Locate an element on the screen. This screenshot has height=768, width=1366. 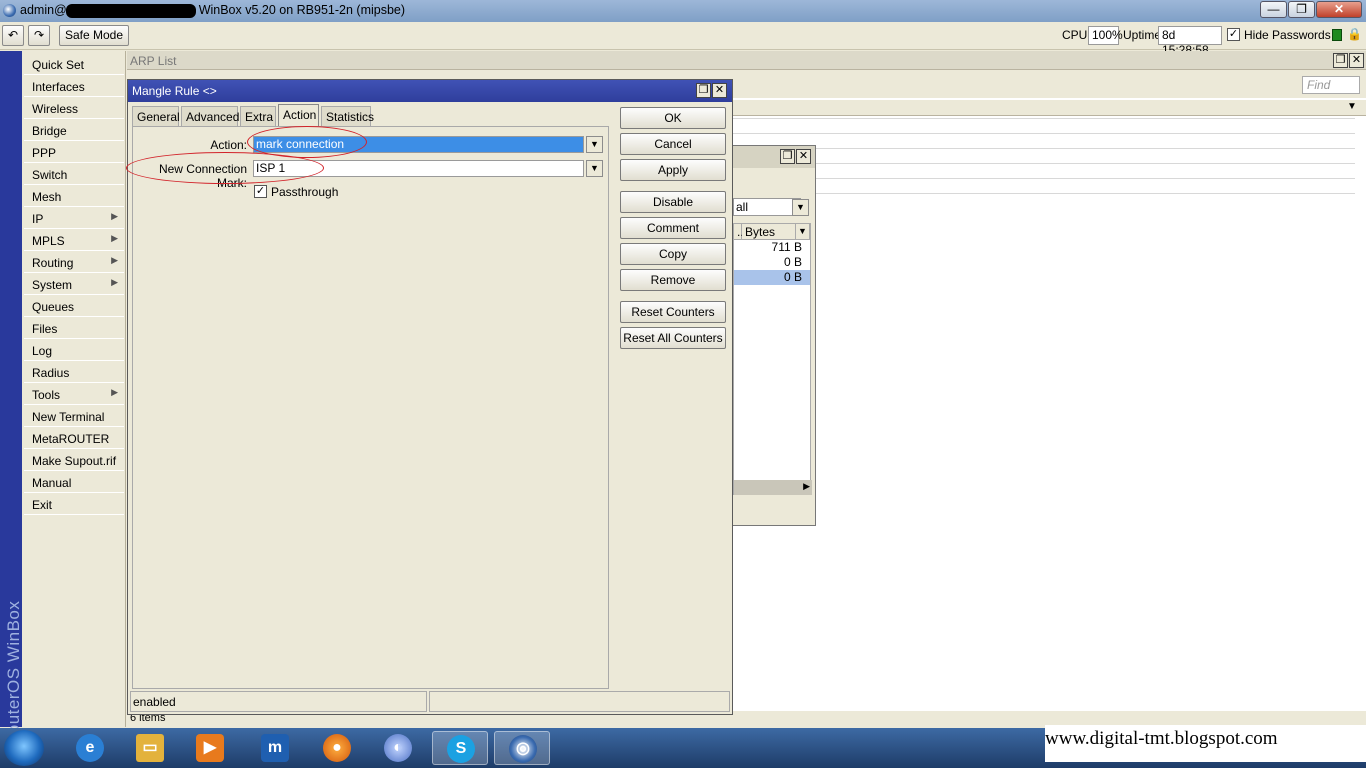
ok-button: OK is located at coordinates (673, 118).